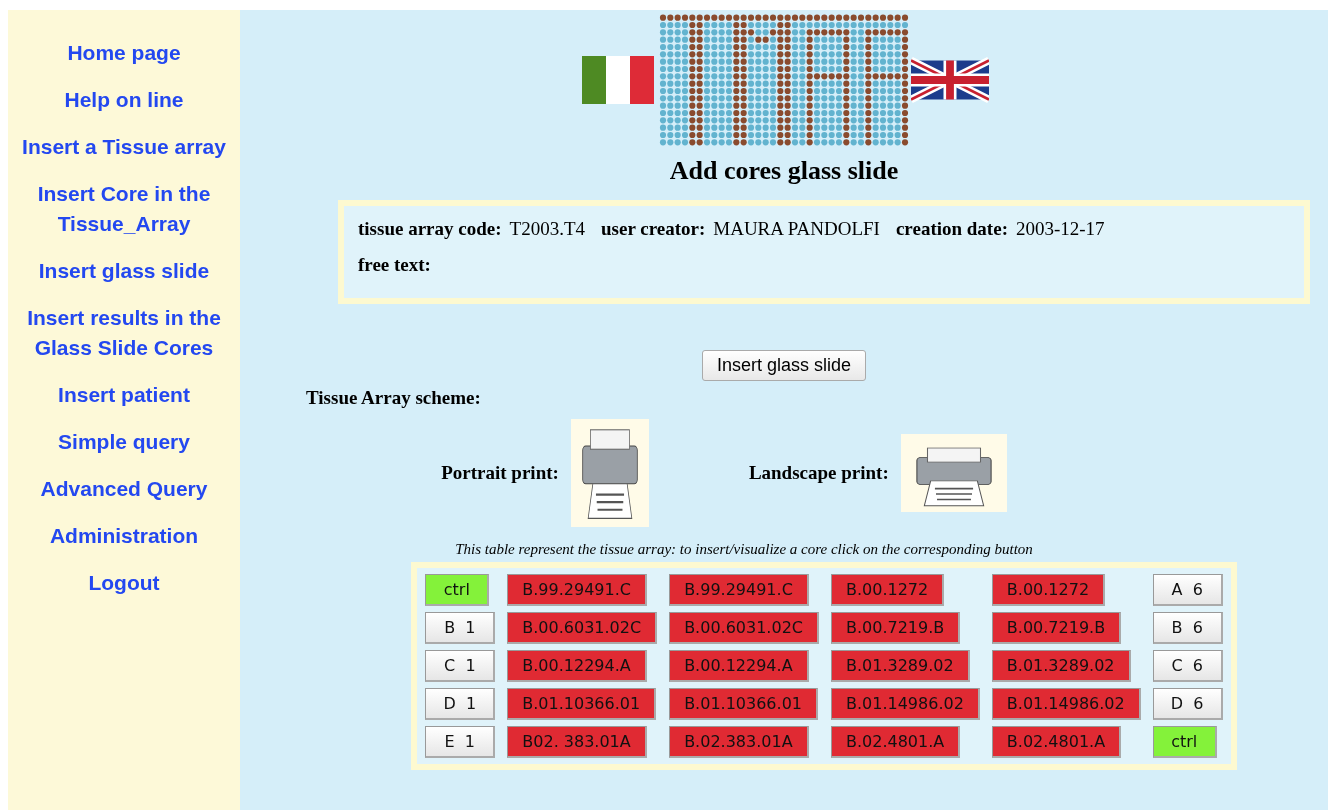 The height and width of the screenshot is (810, 1328). What do you see at coordinates (124, 102) in the screenshot?
I see `sidebar-link: Help on line` at bounding box center [124, 102].